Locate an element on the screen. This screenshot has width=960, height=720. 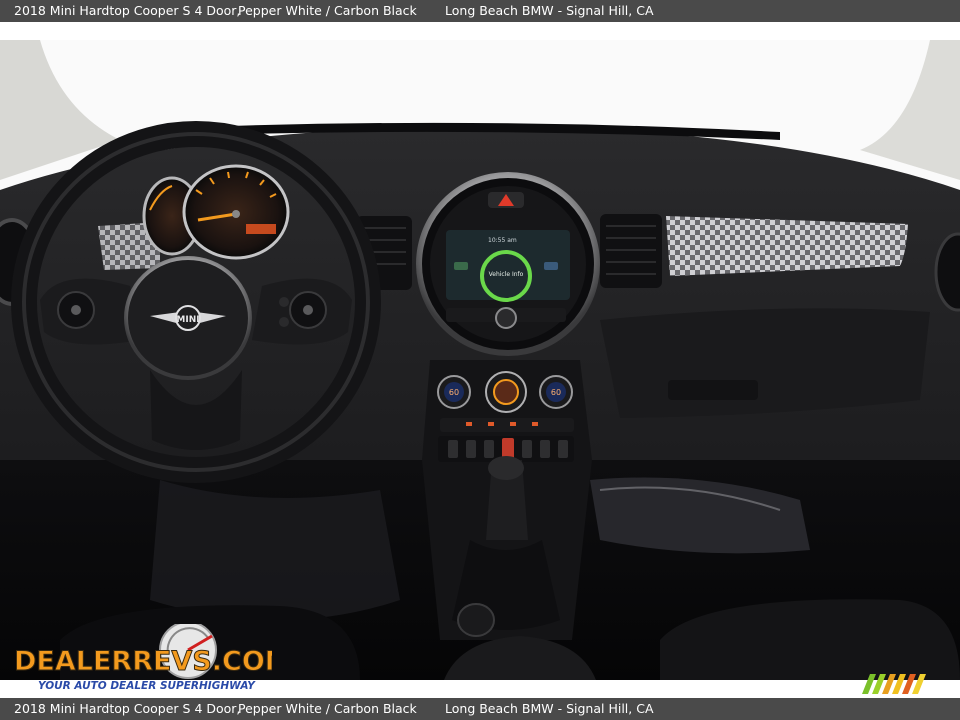
caption-dealer-bottom: Long Beach BMW - Signal Hill, CA is located at coordinates (549, 708).